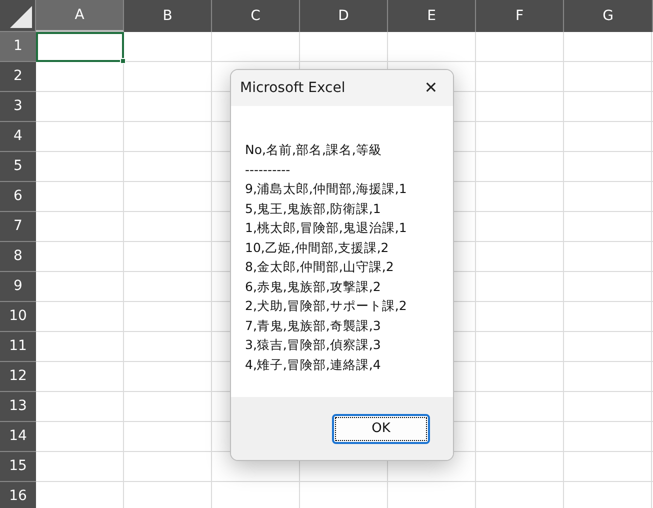 This screenshot has width=653, height=508. What do you see at coordinates (256, 16) in the screenshot?
I see `column-header: C` at bounding box center [256, 16].